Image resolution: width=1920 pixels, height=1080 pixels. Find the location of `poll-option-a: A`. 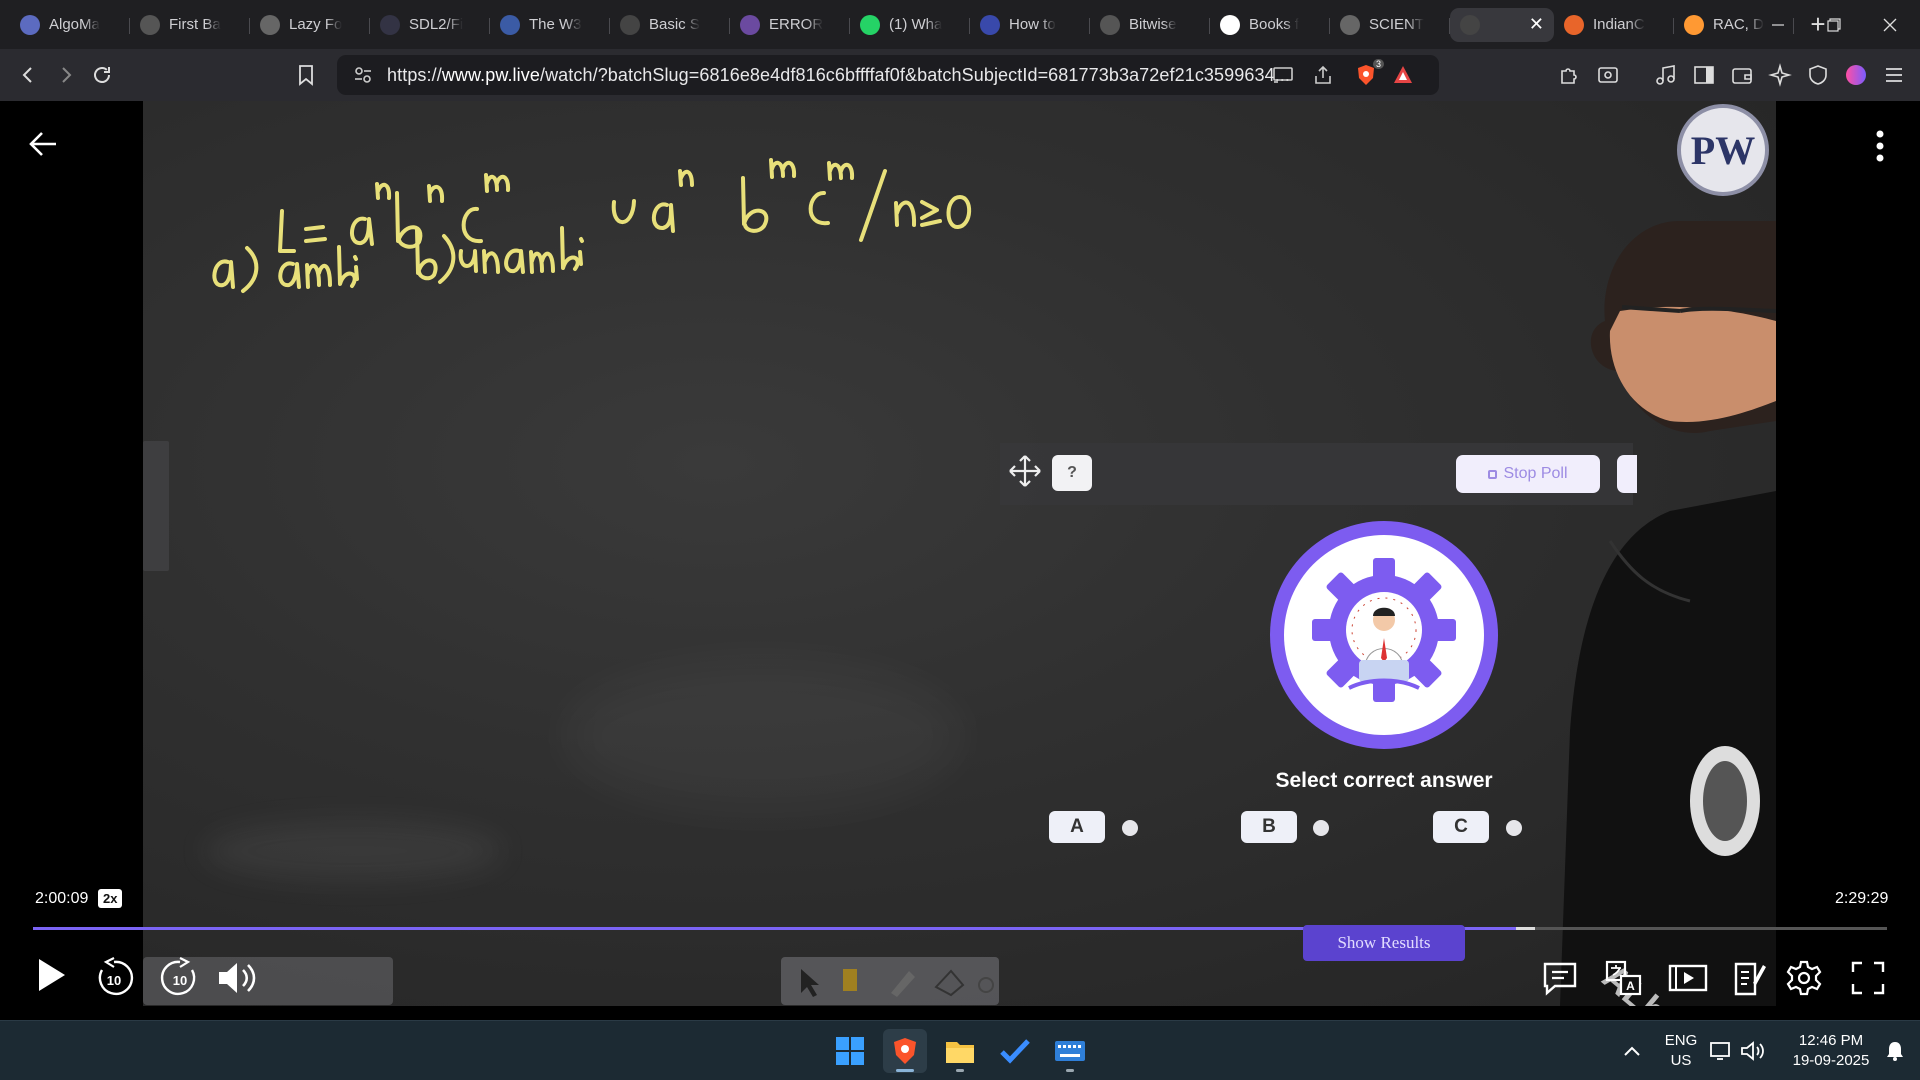

poll-option-a: A is located at coordinates (1077, 827).